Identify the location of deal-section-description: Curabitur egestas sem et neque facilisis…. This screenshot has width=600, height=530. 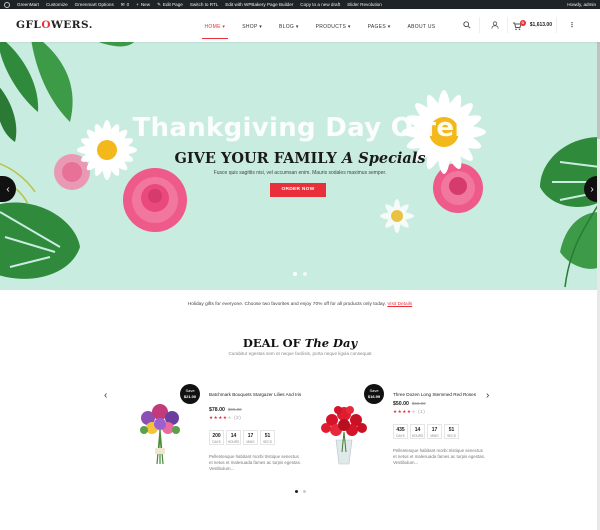
(300, 353).